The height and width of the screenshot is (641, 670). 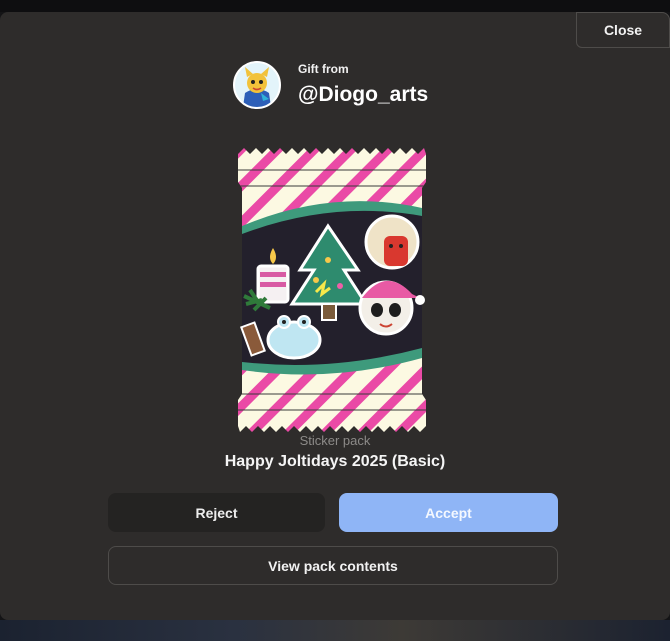 What do you see at coordinates (281, 337) in the screenshot?
I see `frog-snowman-icon` at bounding box center [281, 337].